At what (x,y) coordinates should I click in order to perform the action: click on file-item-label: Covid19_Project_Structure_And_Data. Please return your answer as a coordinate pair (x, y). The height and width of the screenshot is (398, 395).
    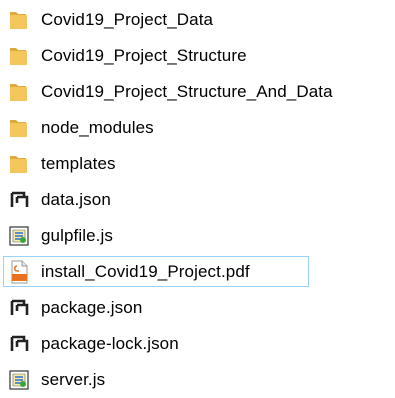
    Looking at the image, I should click on (187, 91).